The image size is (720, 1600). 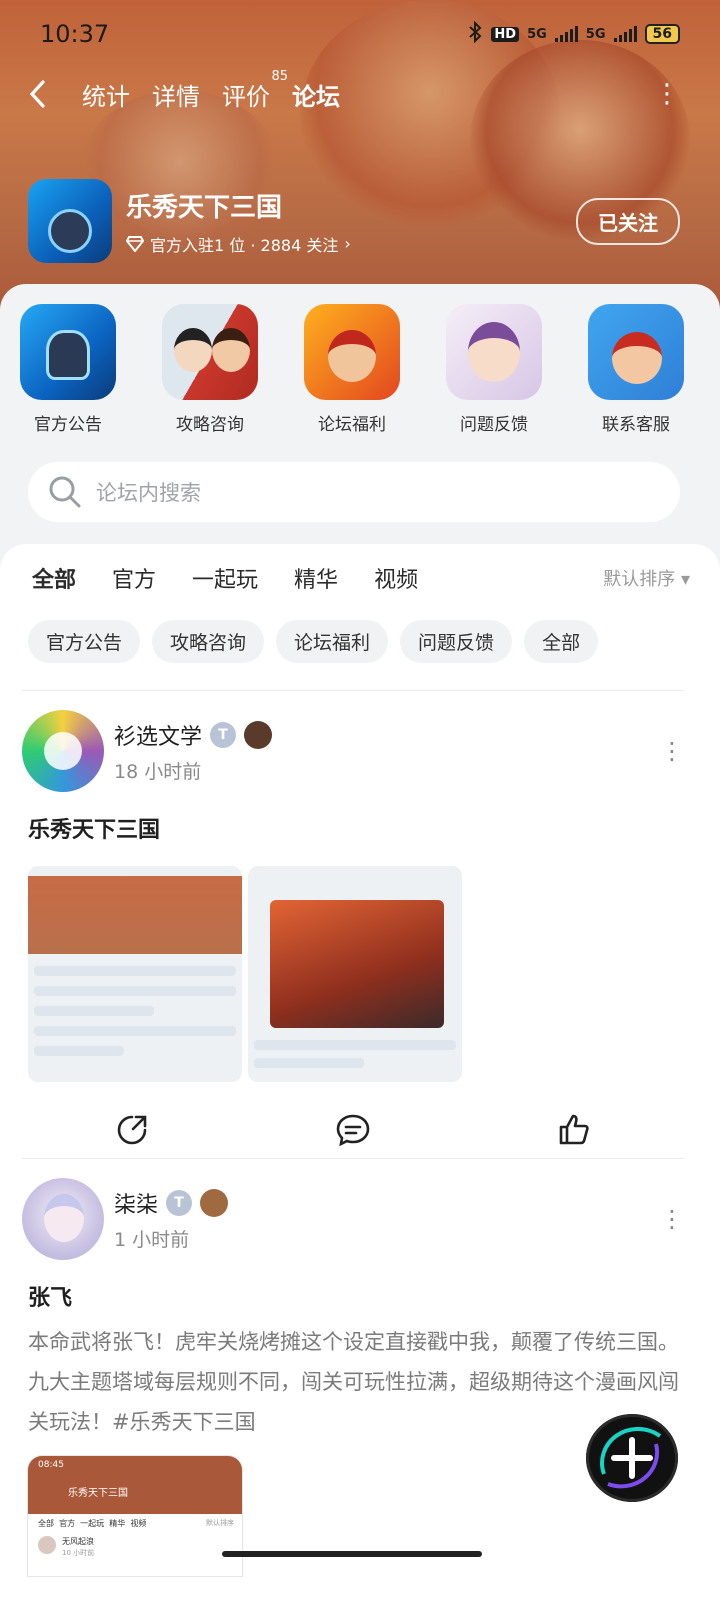 I want to click on sort-dropdown: 默认排序 ▾, so click(x=646, y=578).